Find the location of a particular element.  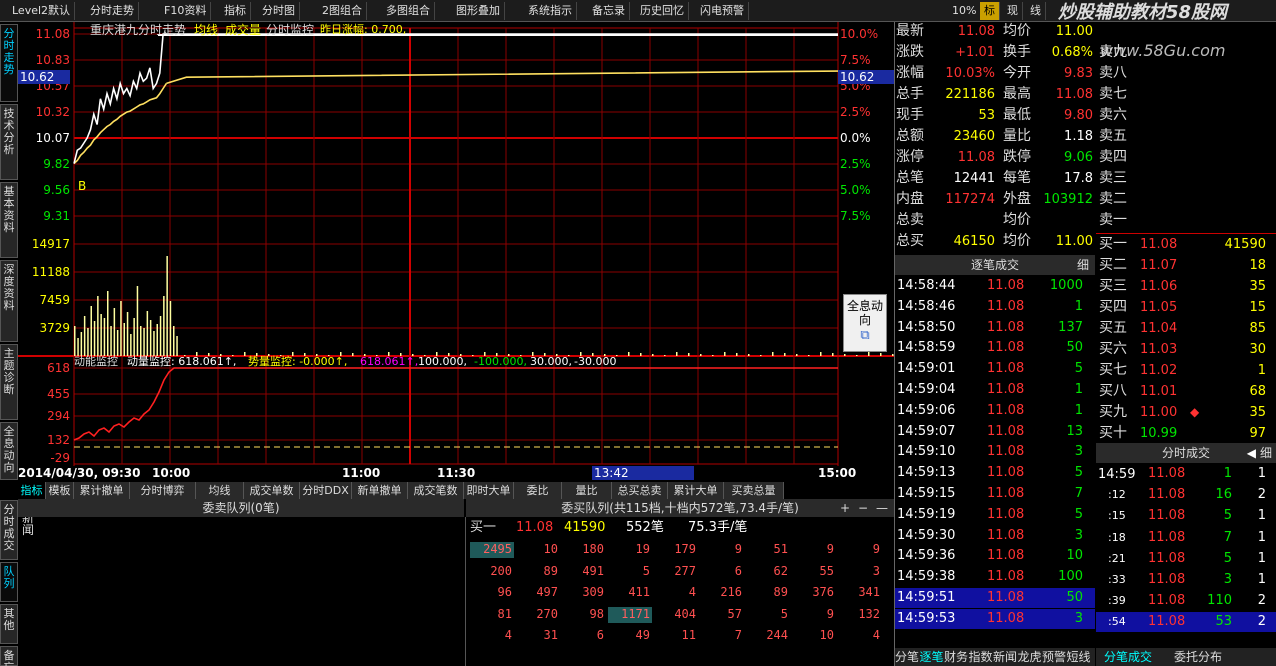

minute-row: :18 11.08 7 1 is located at coordinates (1186, 538).